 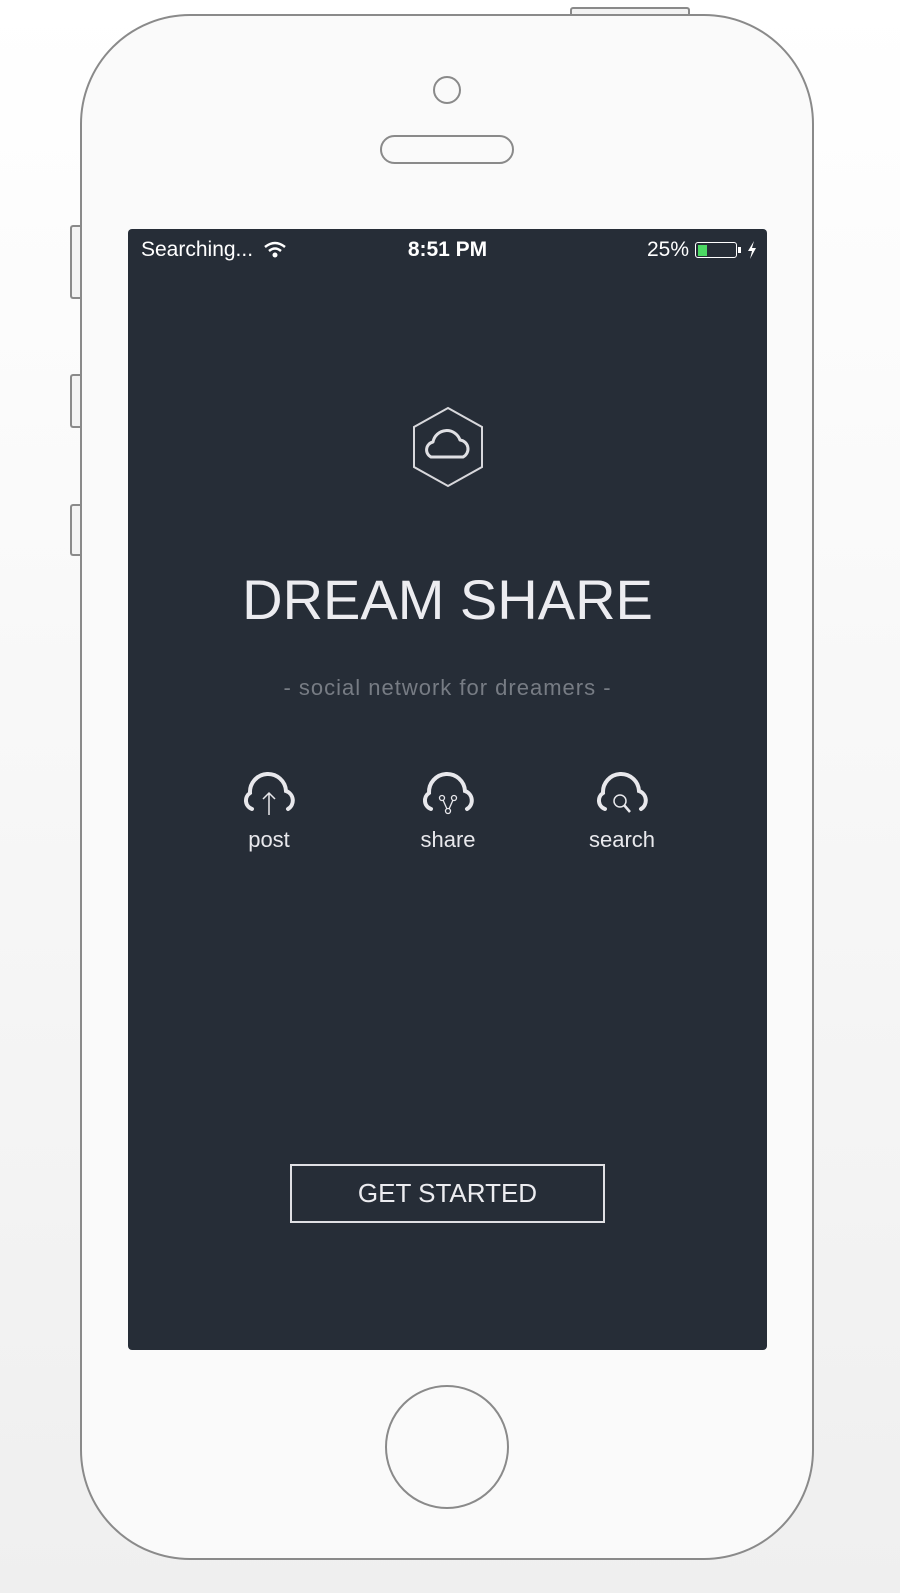 What do you see at coordinates (448, 447) in the screenshot?
I see `hexagon-cloud-logo-icon` at bounding box center [448, 447].